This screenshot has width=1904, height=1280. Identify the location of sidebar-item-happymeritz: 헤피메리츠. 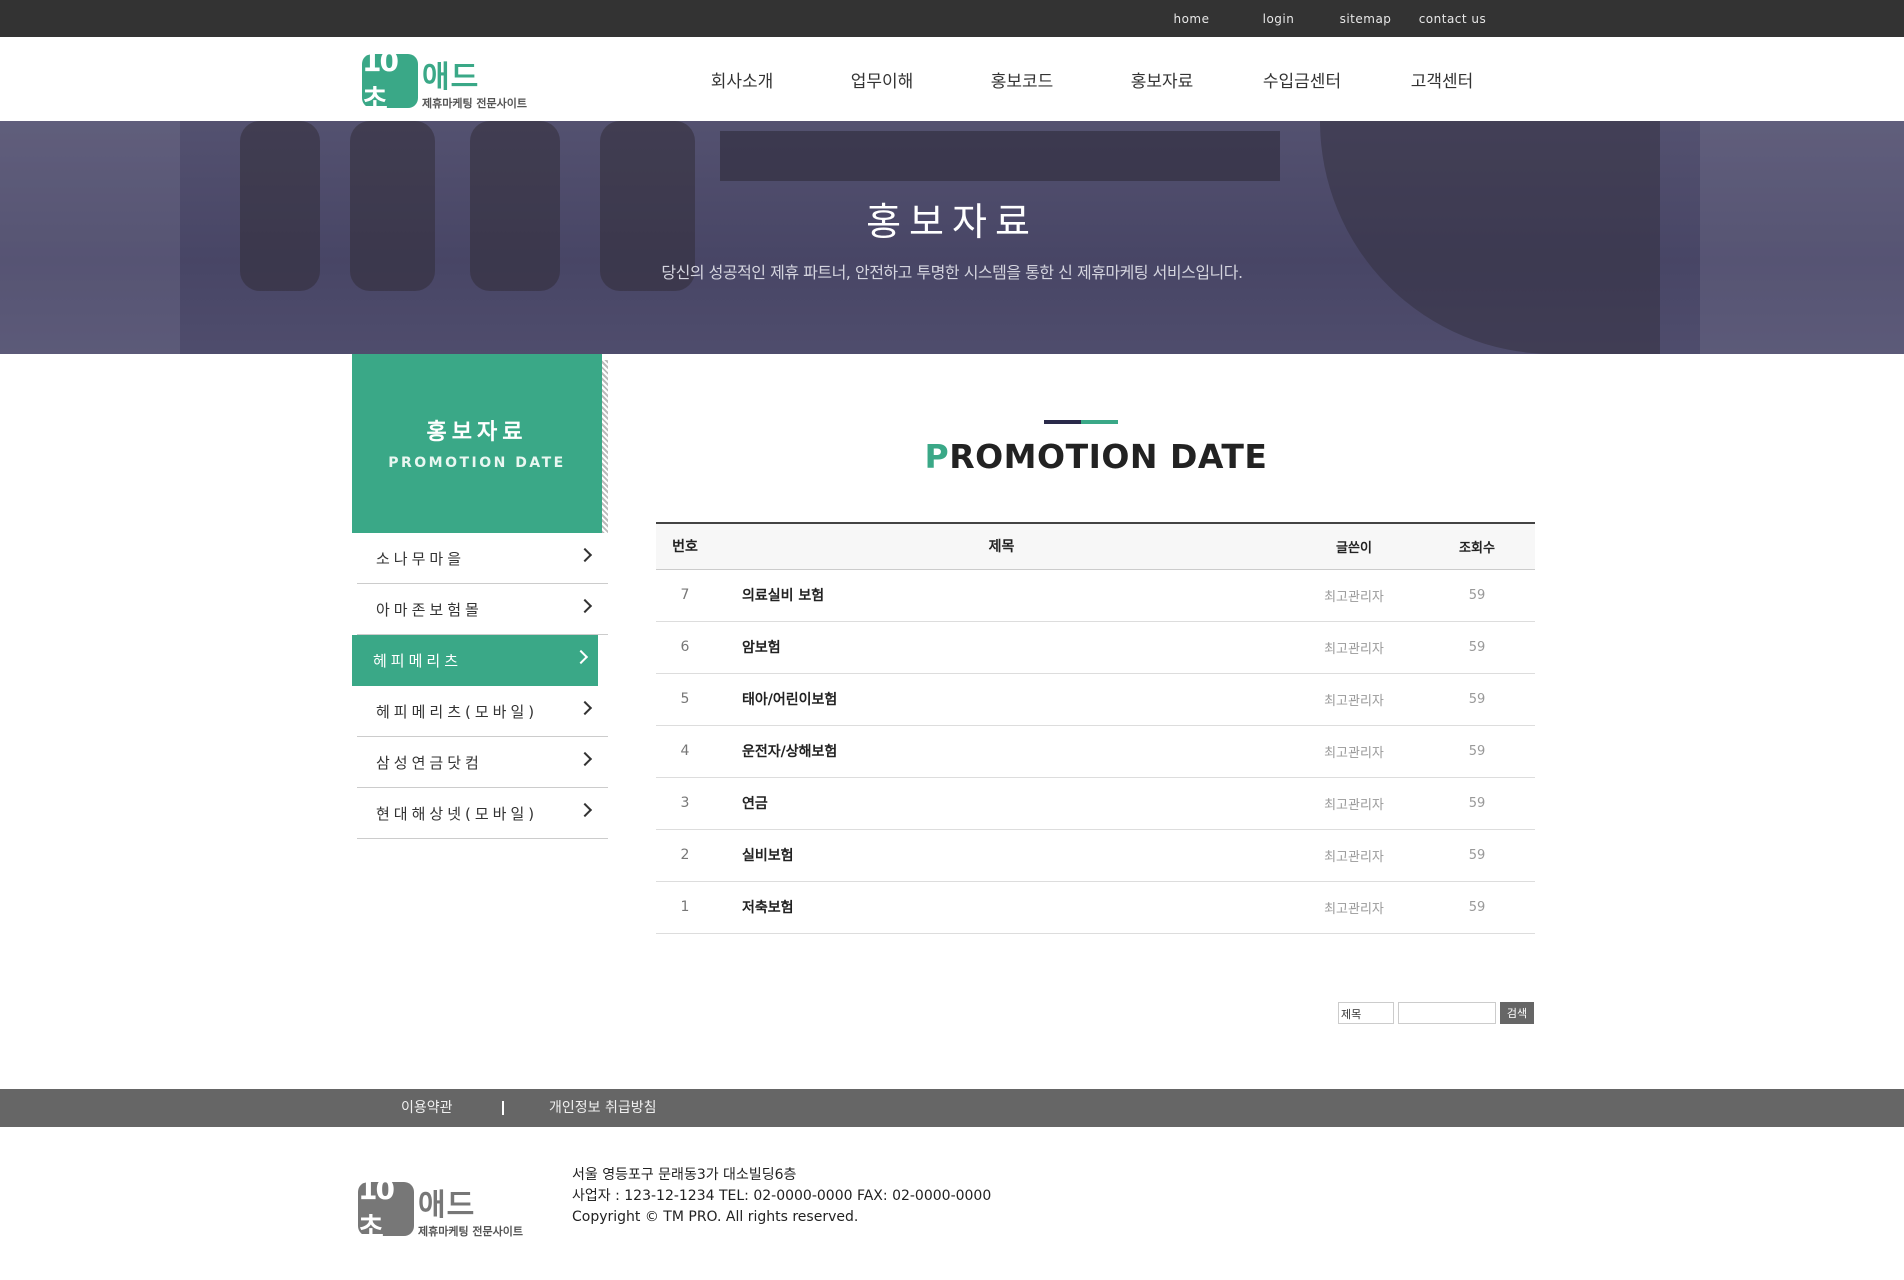
(475, 660).